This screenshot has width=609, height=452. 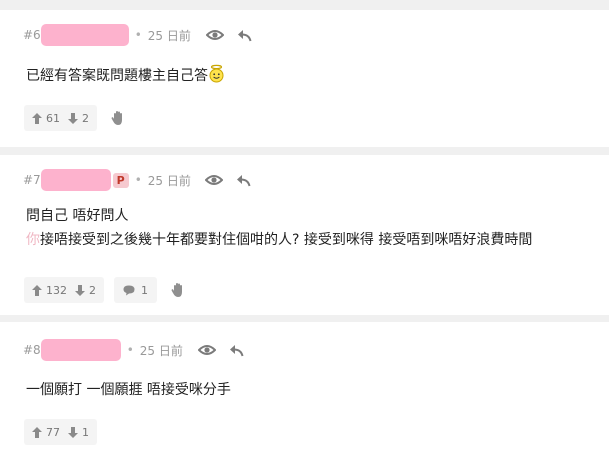 I want to click on post-actions: 77 1, so click(x=60, y=432).